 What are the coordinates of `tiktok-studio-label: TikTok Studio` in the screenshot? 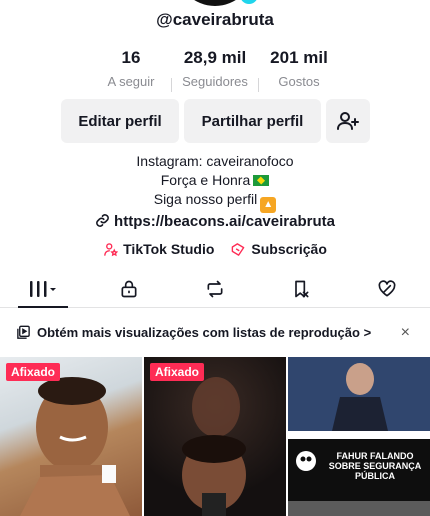 It's located at (169, 249).